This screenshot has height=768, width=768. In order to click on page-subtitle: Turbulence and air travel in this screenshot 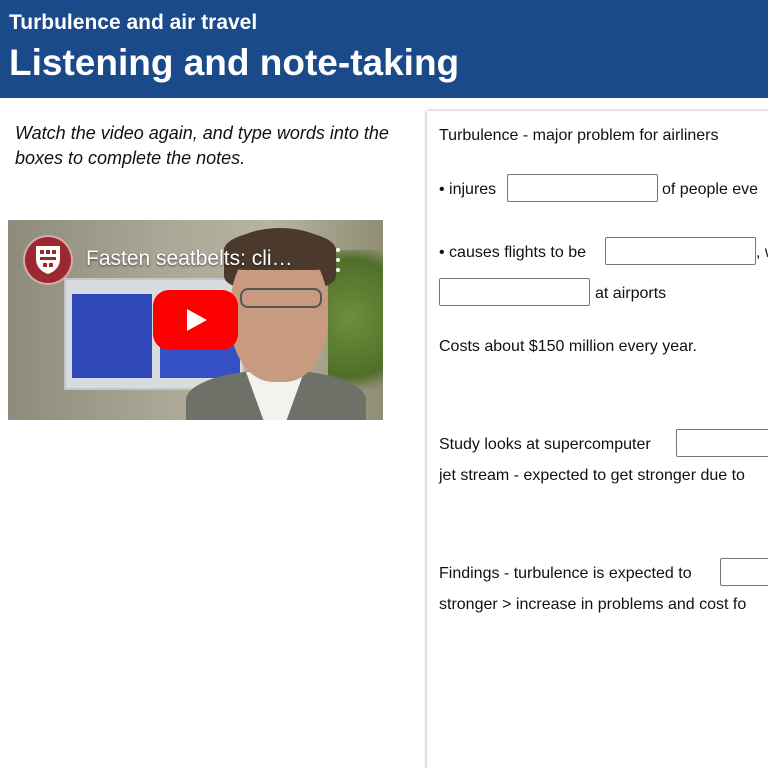, I will do `click(133, 22)`.